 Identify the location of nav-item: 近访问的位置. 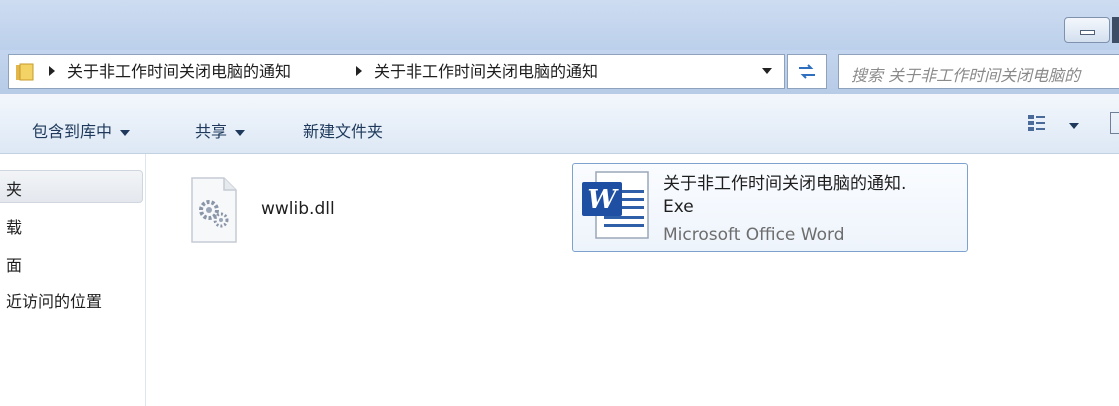
(54, 300).